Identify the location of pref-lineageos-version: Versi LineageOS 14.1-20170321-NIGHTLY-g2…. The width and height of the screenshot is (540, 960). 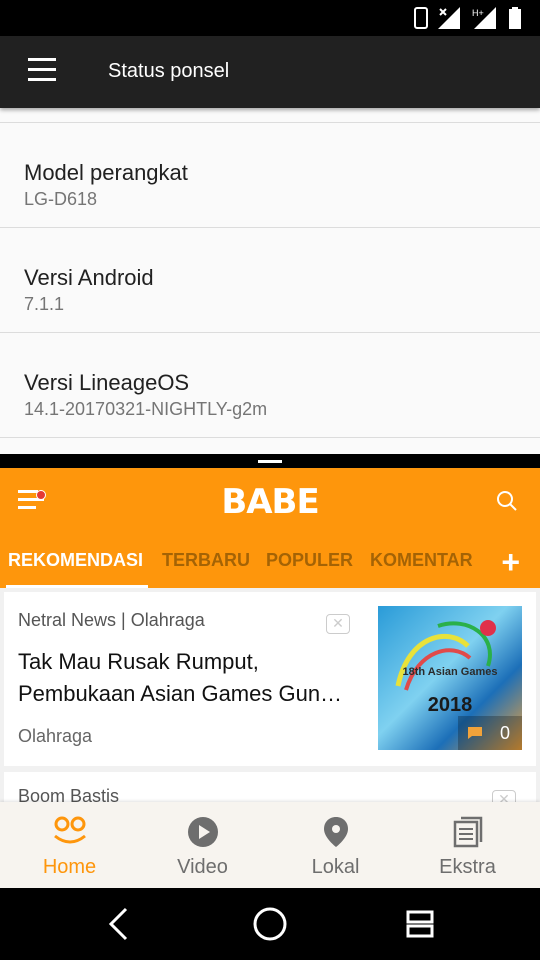
(270, 385).